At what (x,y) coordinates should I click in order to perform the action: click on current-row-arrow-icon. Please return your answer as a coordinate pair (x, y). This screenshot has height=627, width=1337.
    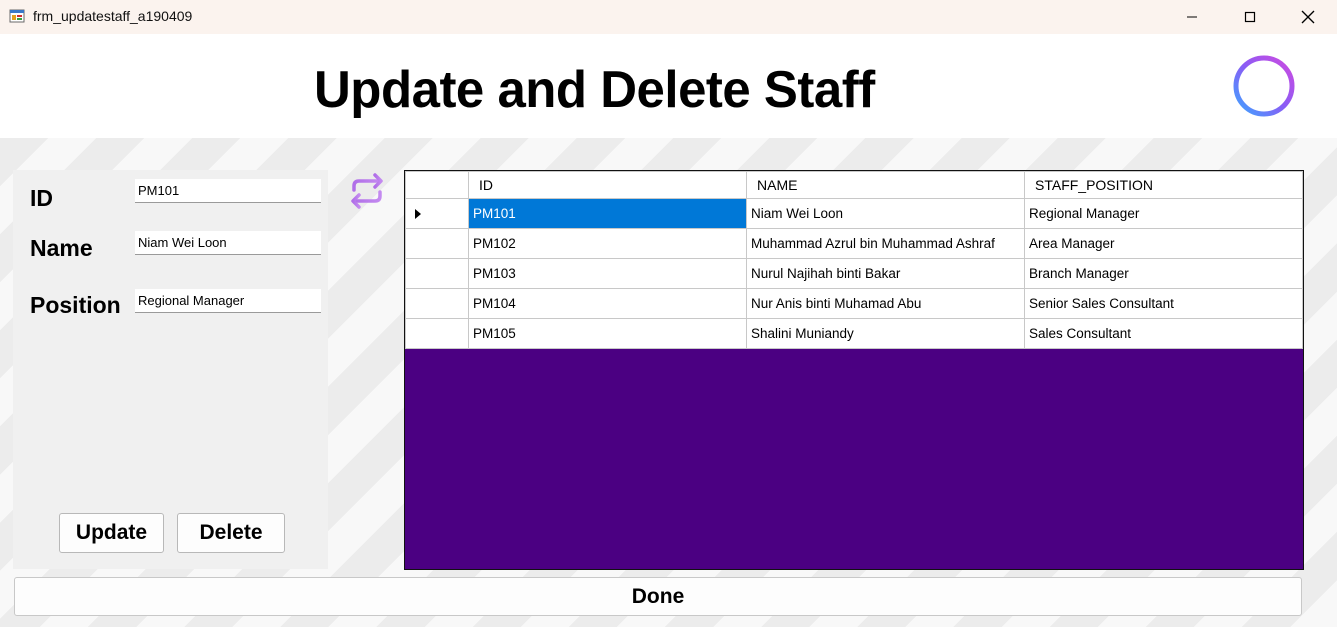
    Looking at the image, I should click on (418, 214).